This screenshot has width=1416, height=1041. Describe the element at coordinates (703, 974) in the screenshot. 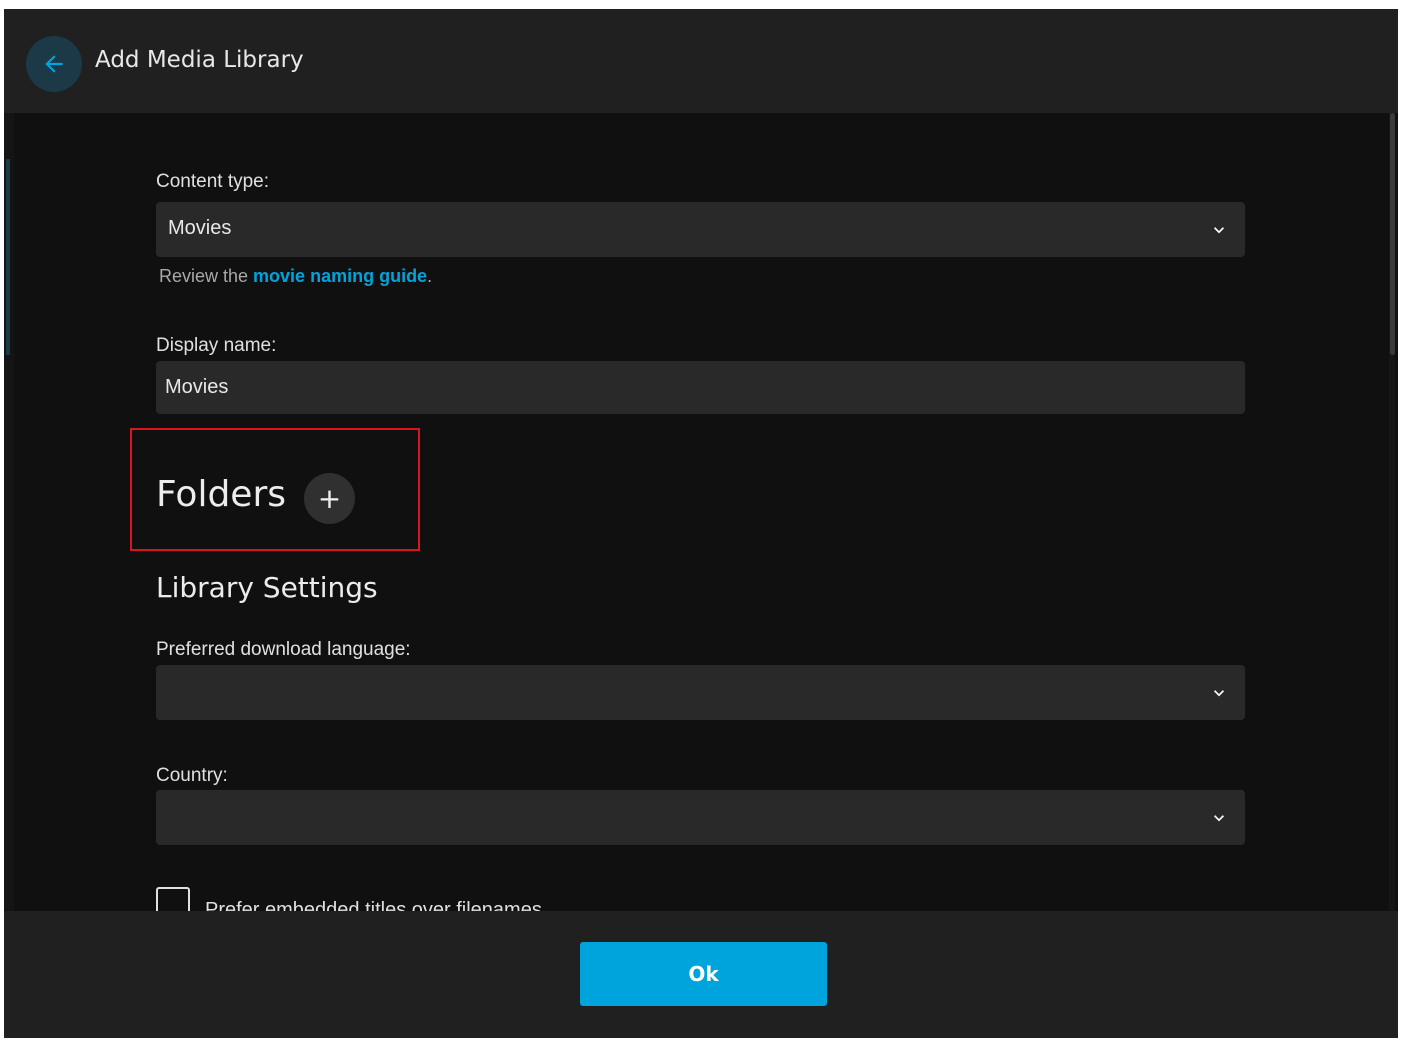

I see `ok-button: Ok` at that location.